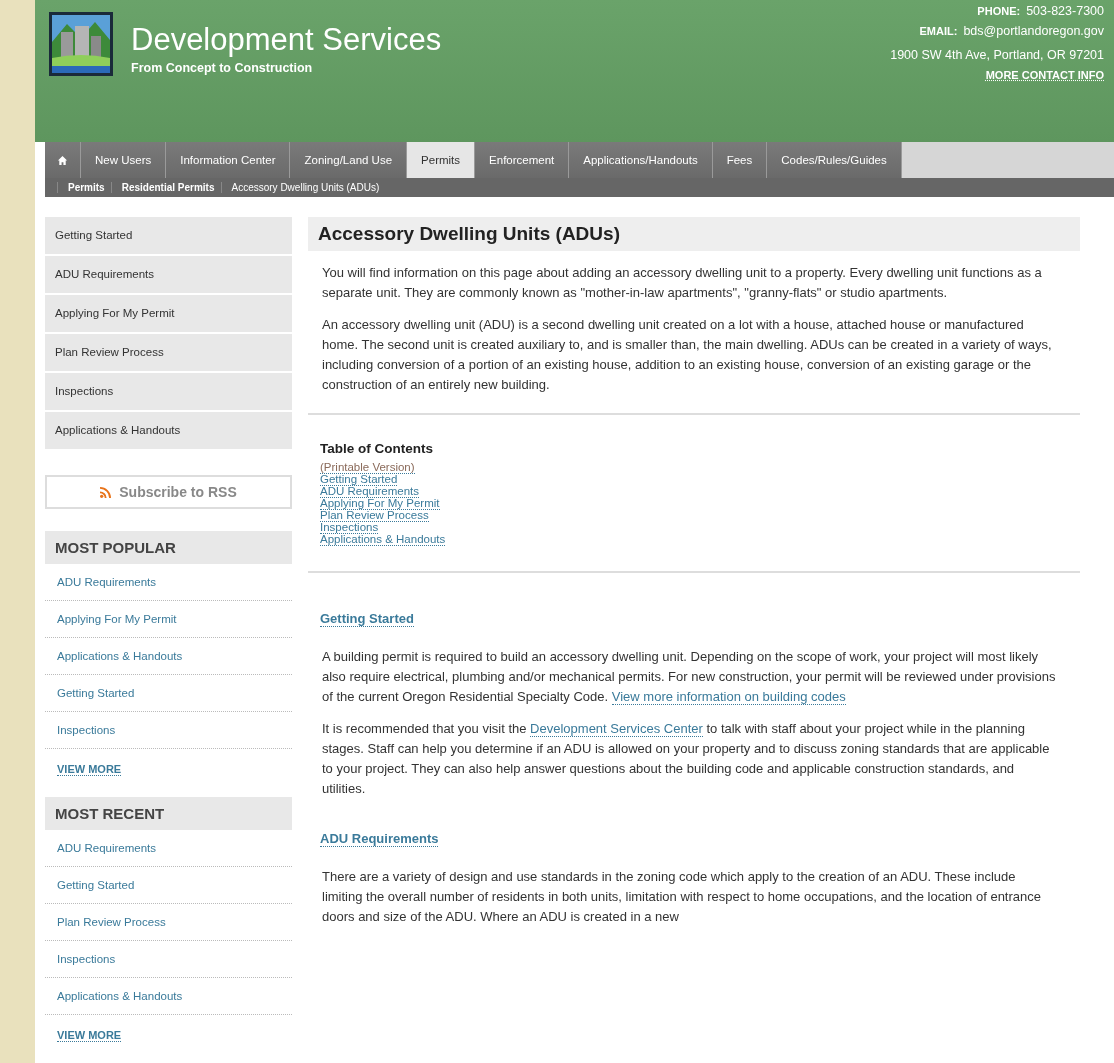 This screenshot has height=1063, width=1114. What do you see at coordinates (111, 922) in the screenshot?
I see `popular-link: Plan Review Process` at bounding box center [111, 922].